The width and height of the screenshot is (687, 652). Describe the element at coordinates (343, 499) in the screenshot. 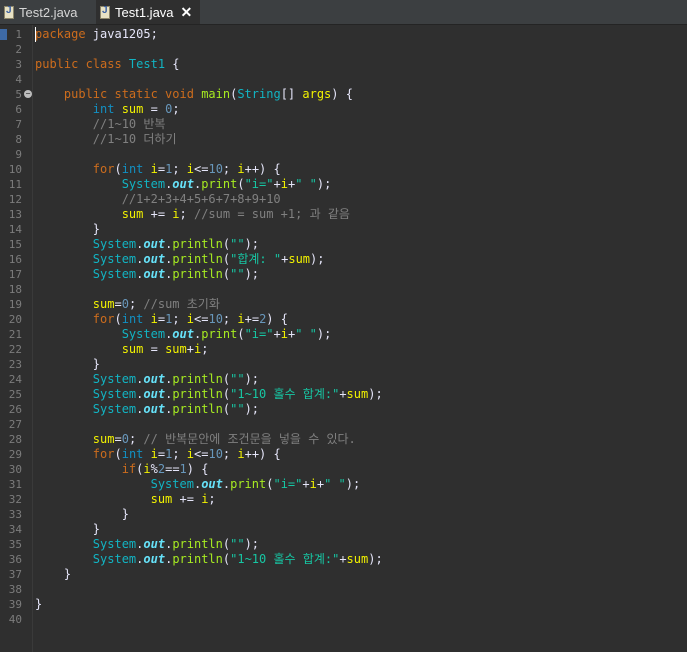

I see `code-line: 32 sum += i;` at that location.